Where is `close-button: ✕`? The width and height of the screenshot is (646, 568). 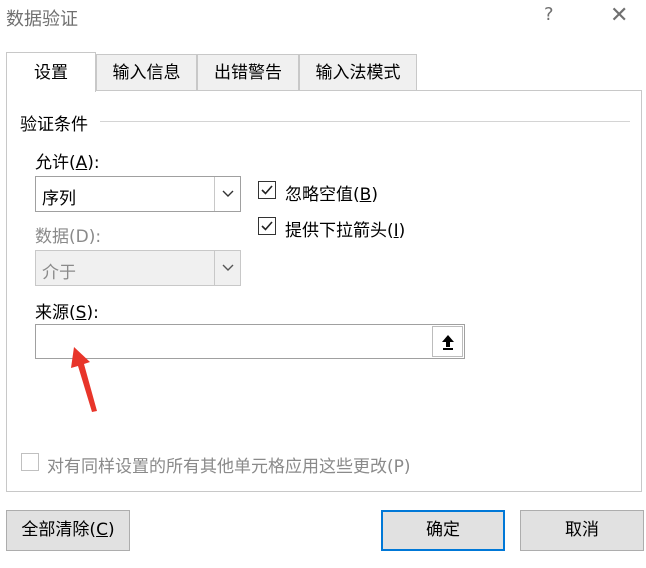
close-button: ✕ is located at coordinates (619, 15).